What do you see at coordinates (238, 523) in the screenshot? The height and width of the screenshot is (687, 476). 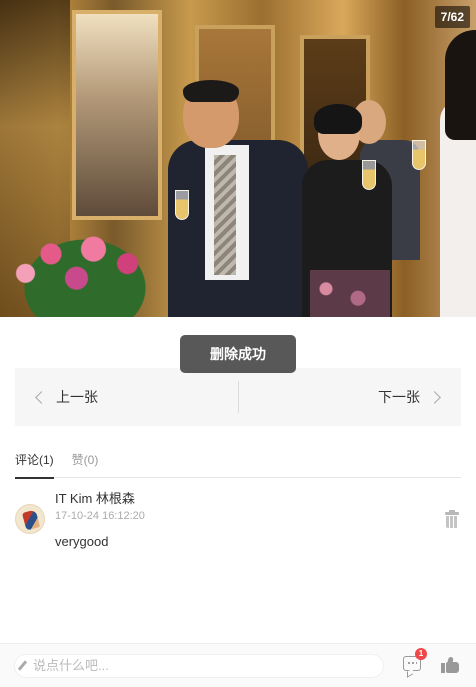 I see `list-item: IT Kim 林根森 17-10-24 16:12:20 verygood` at bounding box center [238, 523].